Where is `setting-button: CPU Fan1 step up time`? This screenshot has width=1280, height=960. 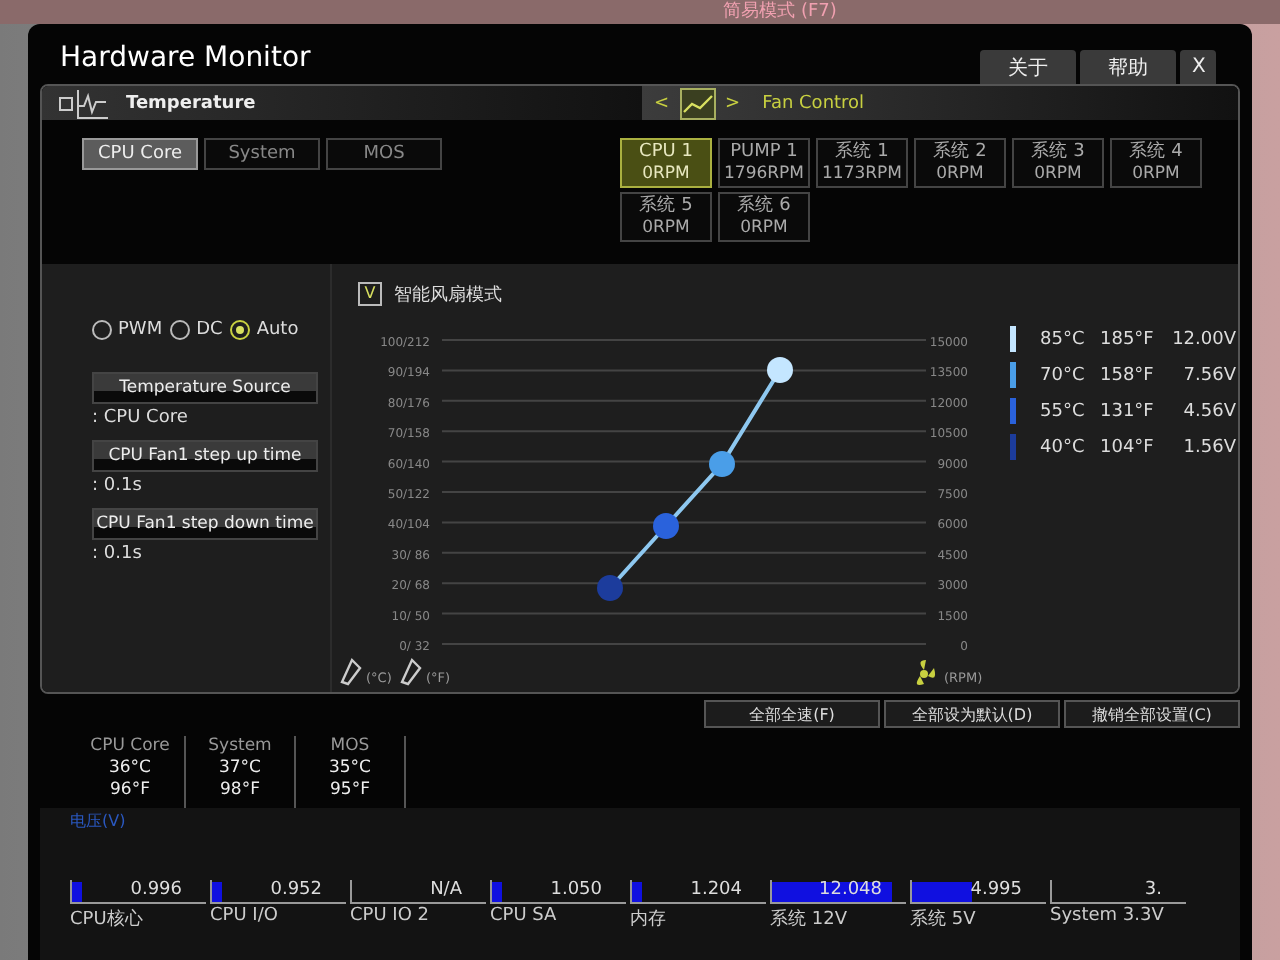
setting-button: CPU Fan1 step up time is located at coordinates (205, 456).